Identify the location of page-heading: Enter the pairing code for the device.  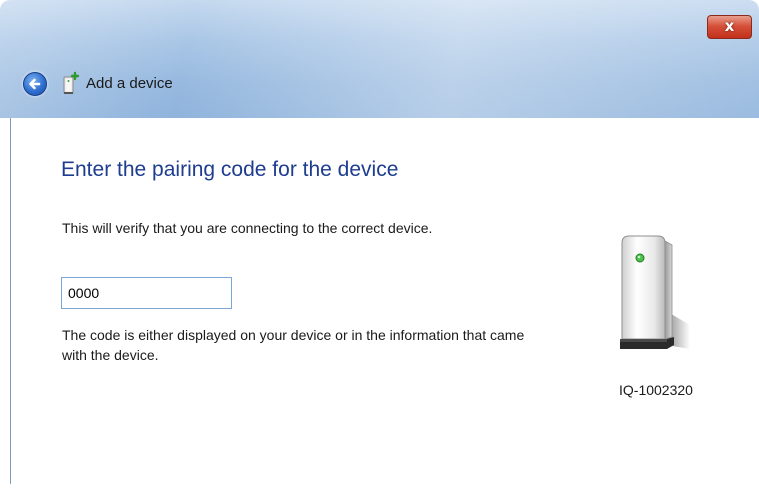
(230, 169).